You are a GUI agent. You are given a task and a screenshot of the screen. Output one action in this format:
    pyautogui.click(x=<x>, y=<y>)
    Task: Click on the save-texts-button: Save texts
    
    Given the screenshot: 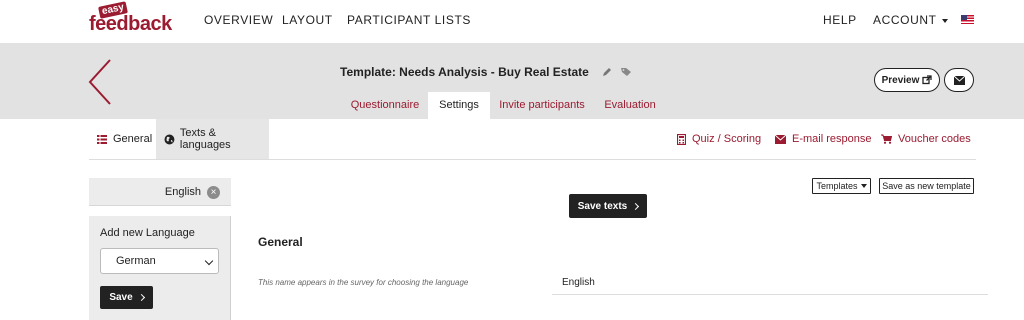 What is the action you would take?
    pyautogui.click(x=608, y=206)
    